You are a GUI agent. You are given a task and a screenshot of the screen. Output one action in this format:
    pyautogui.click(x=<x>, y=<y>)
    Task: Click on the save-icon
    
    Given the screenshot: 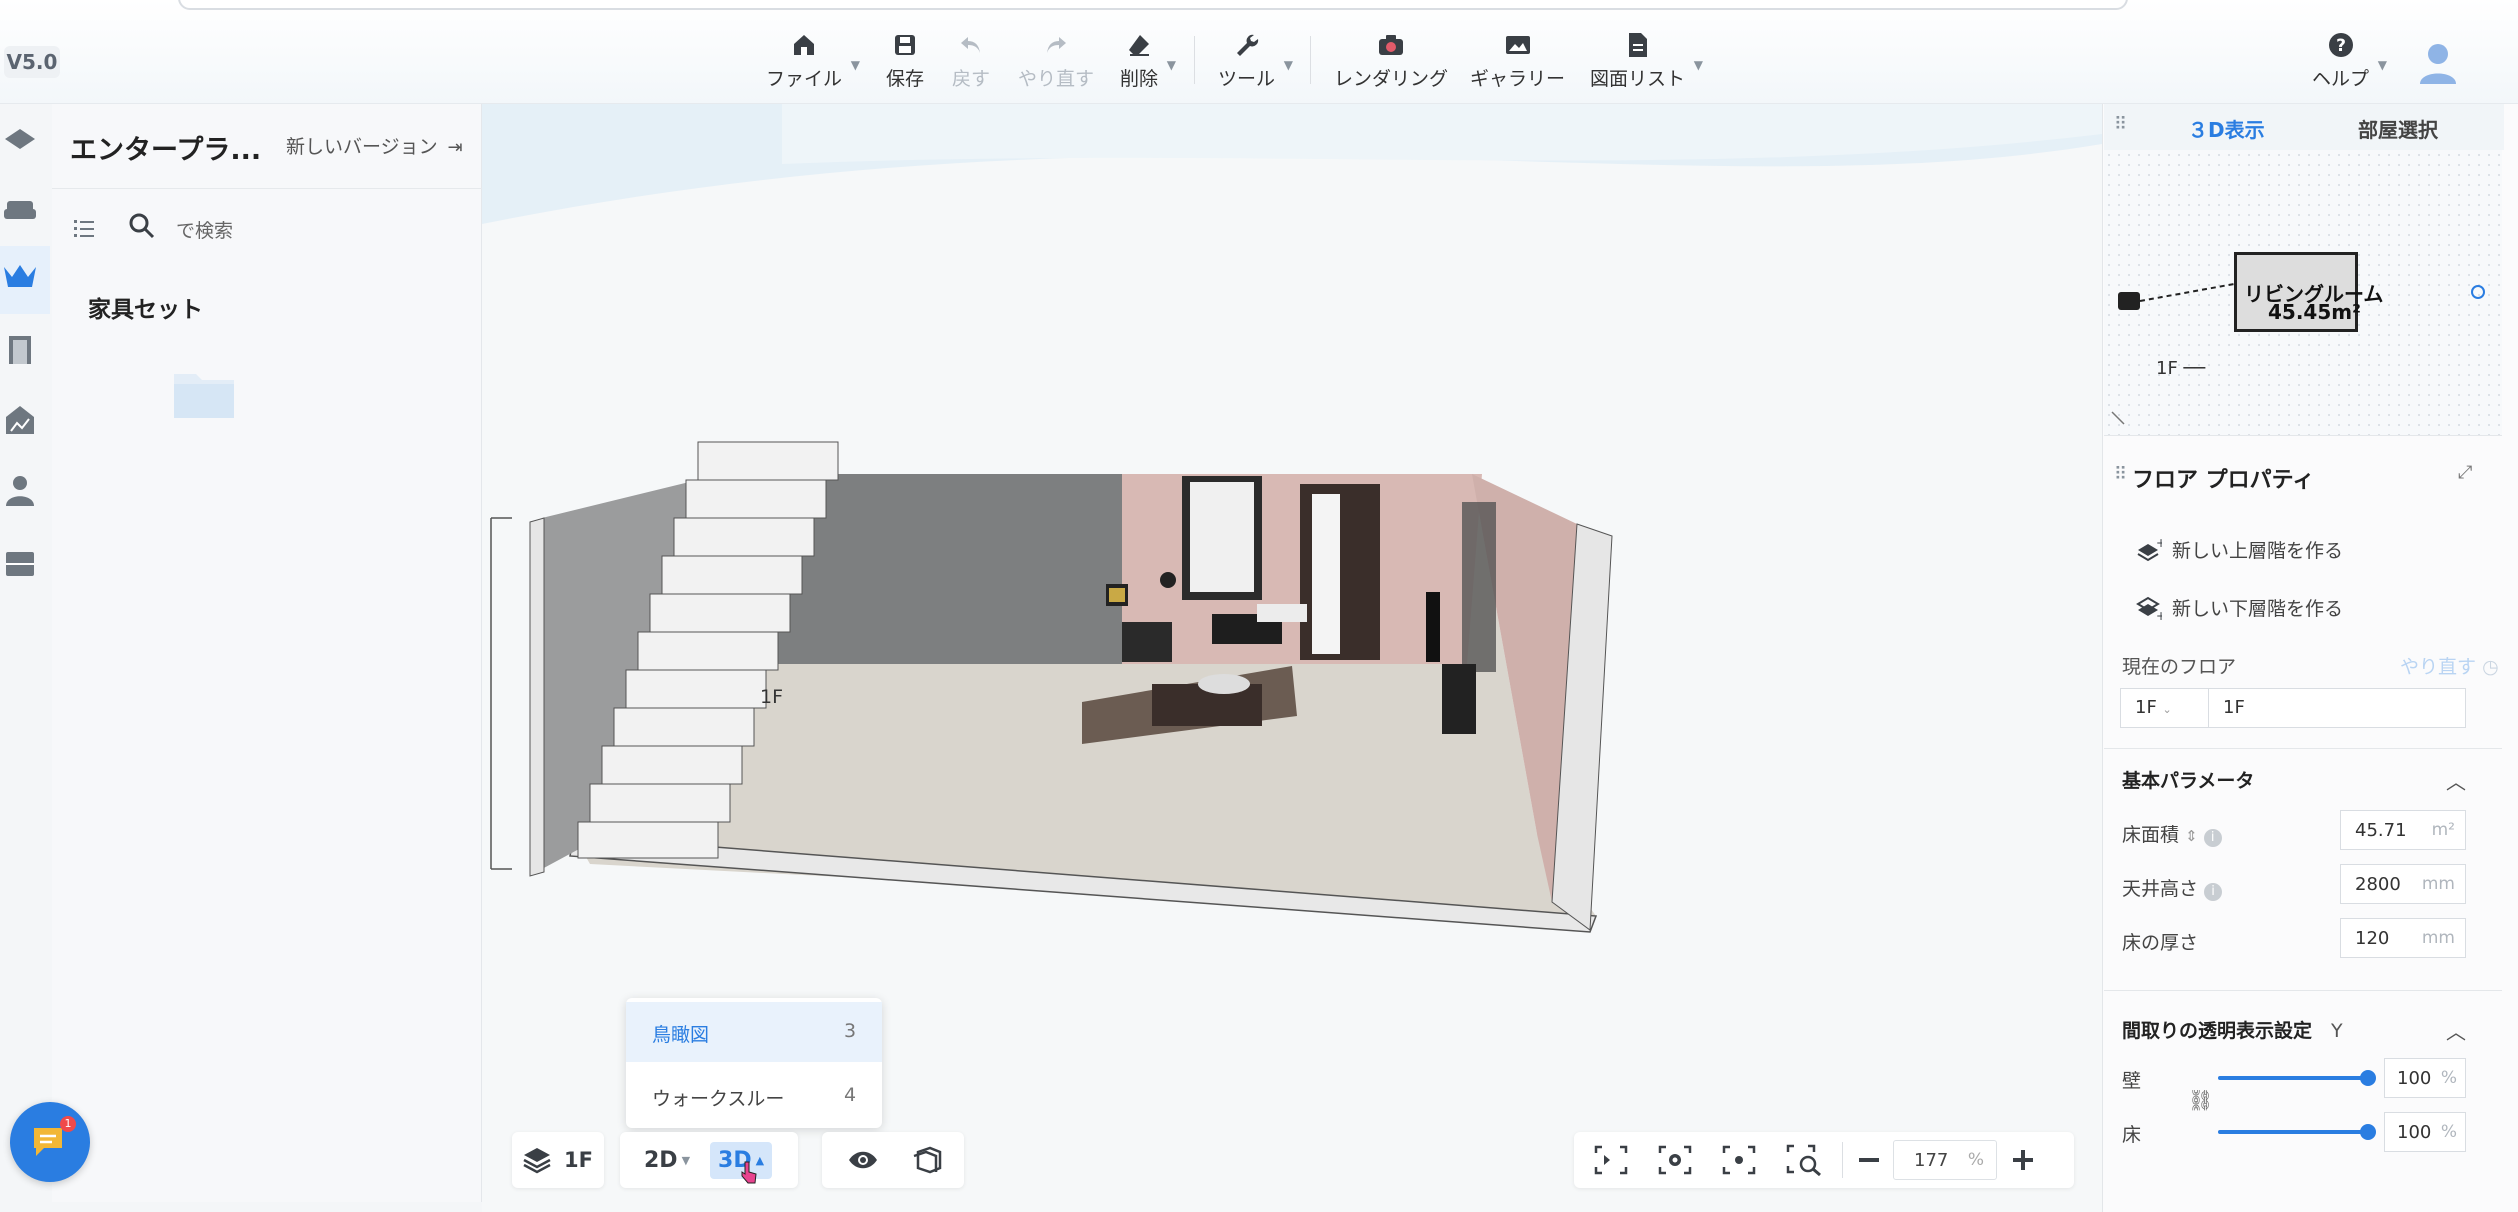 What is the action you would take?
    pyautogui.click(x=905, y=45)
    